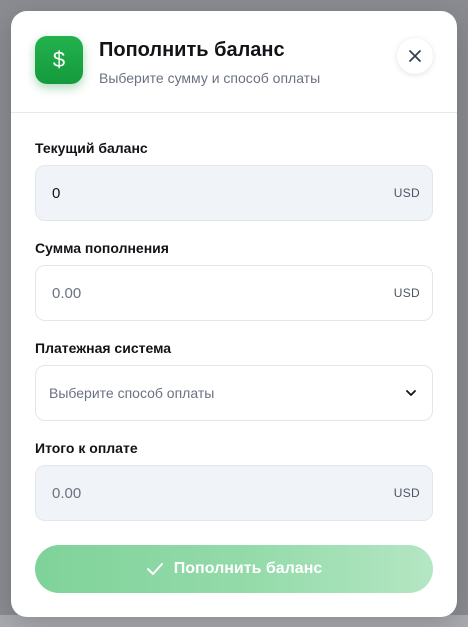 Image resolution: width=468 pixels, height=627 pixels. I want to click on payment-system-label: Платежная система, so click(103, 348).